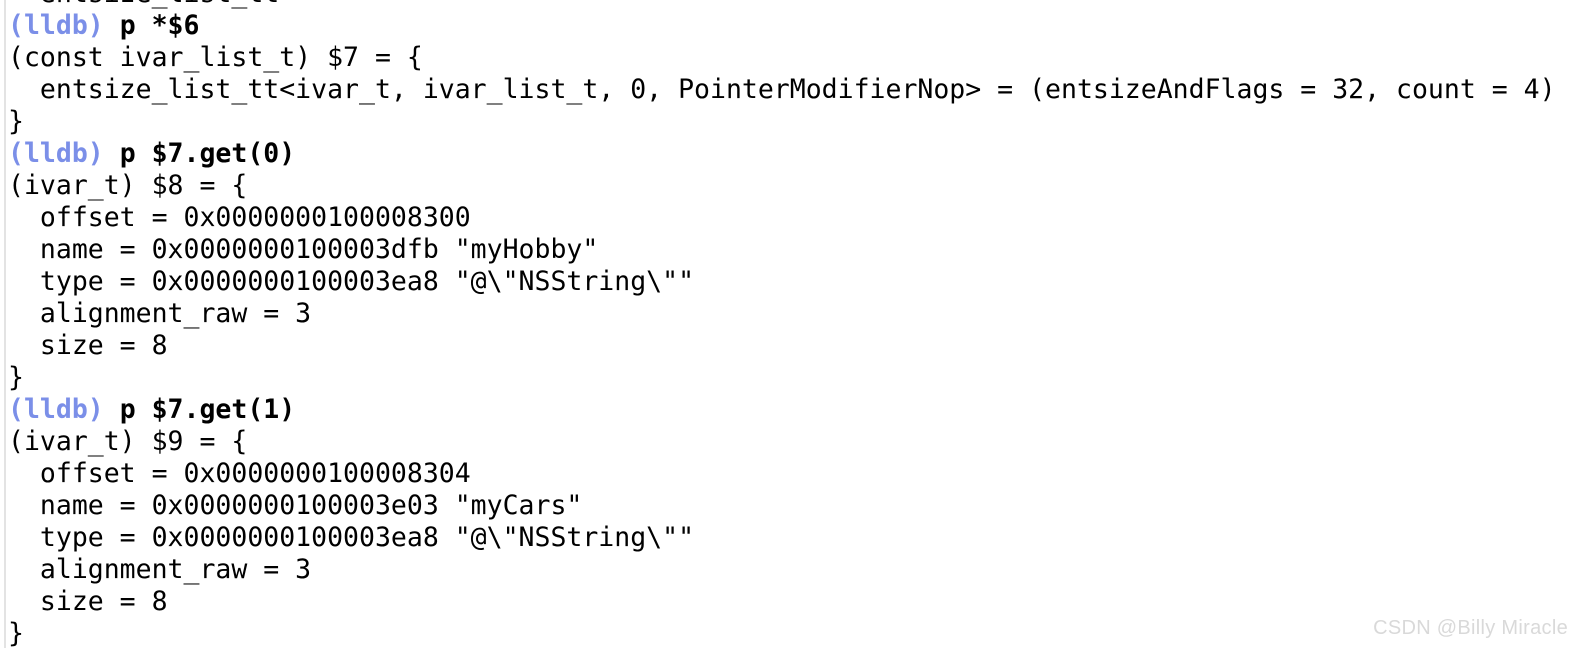  Describe the element at coordinates (303, 249) in the screenshot. I see `console-output-line: name = 0x0000000100003dfb "myHobby"` at that location.